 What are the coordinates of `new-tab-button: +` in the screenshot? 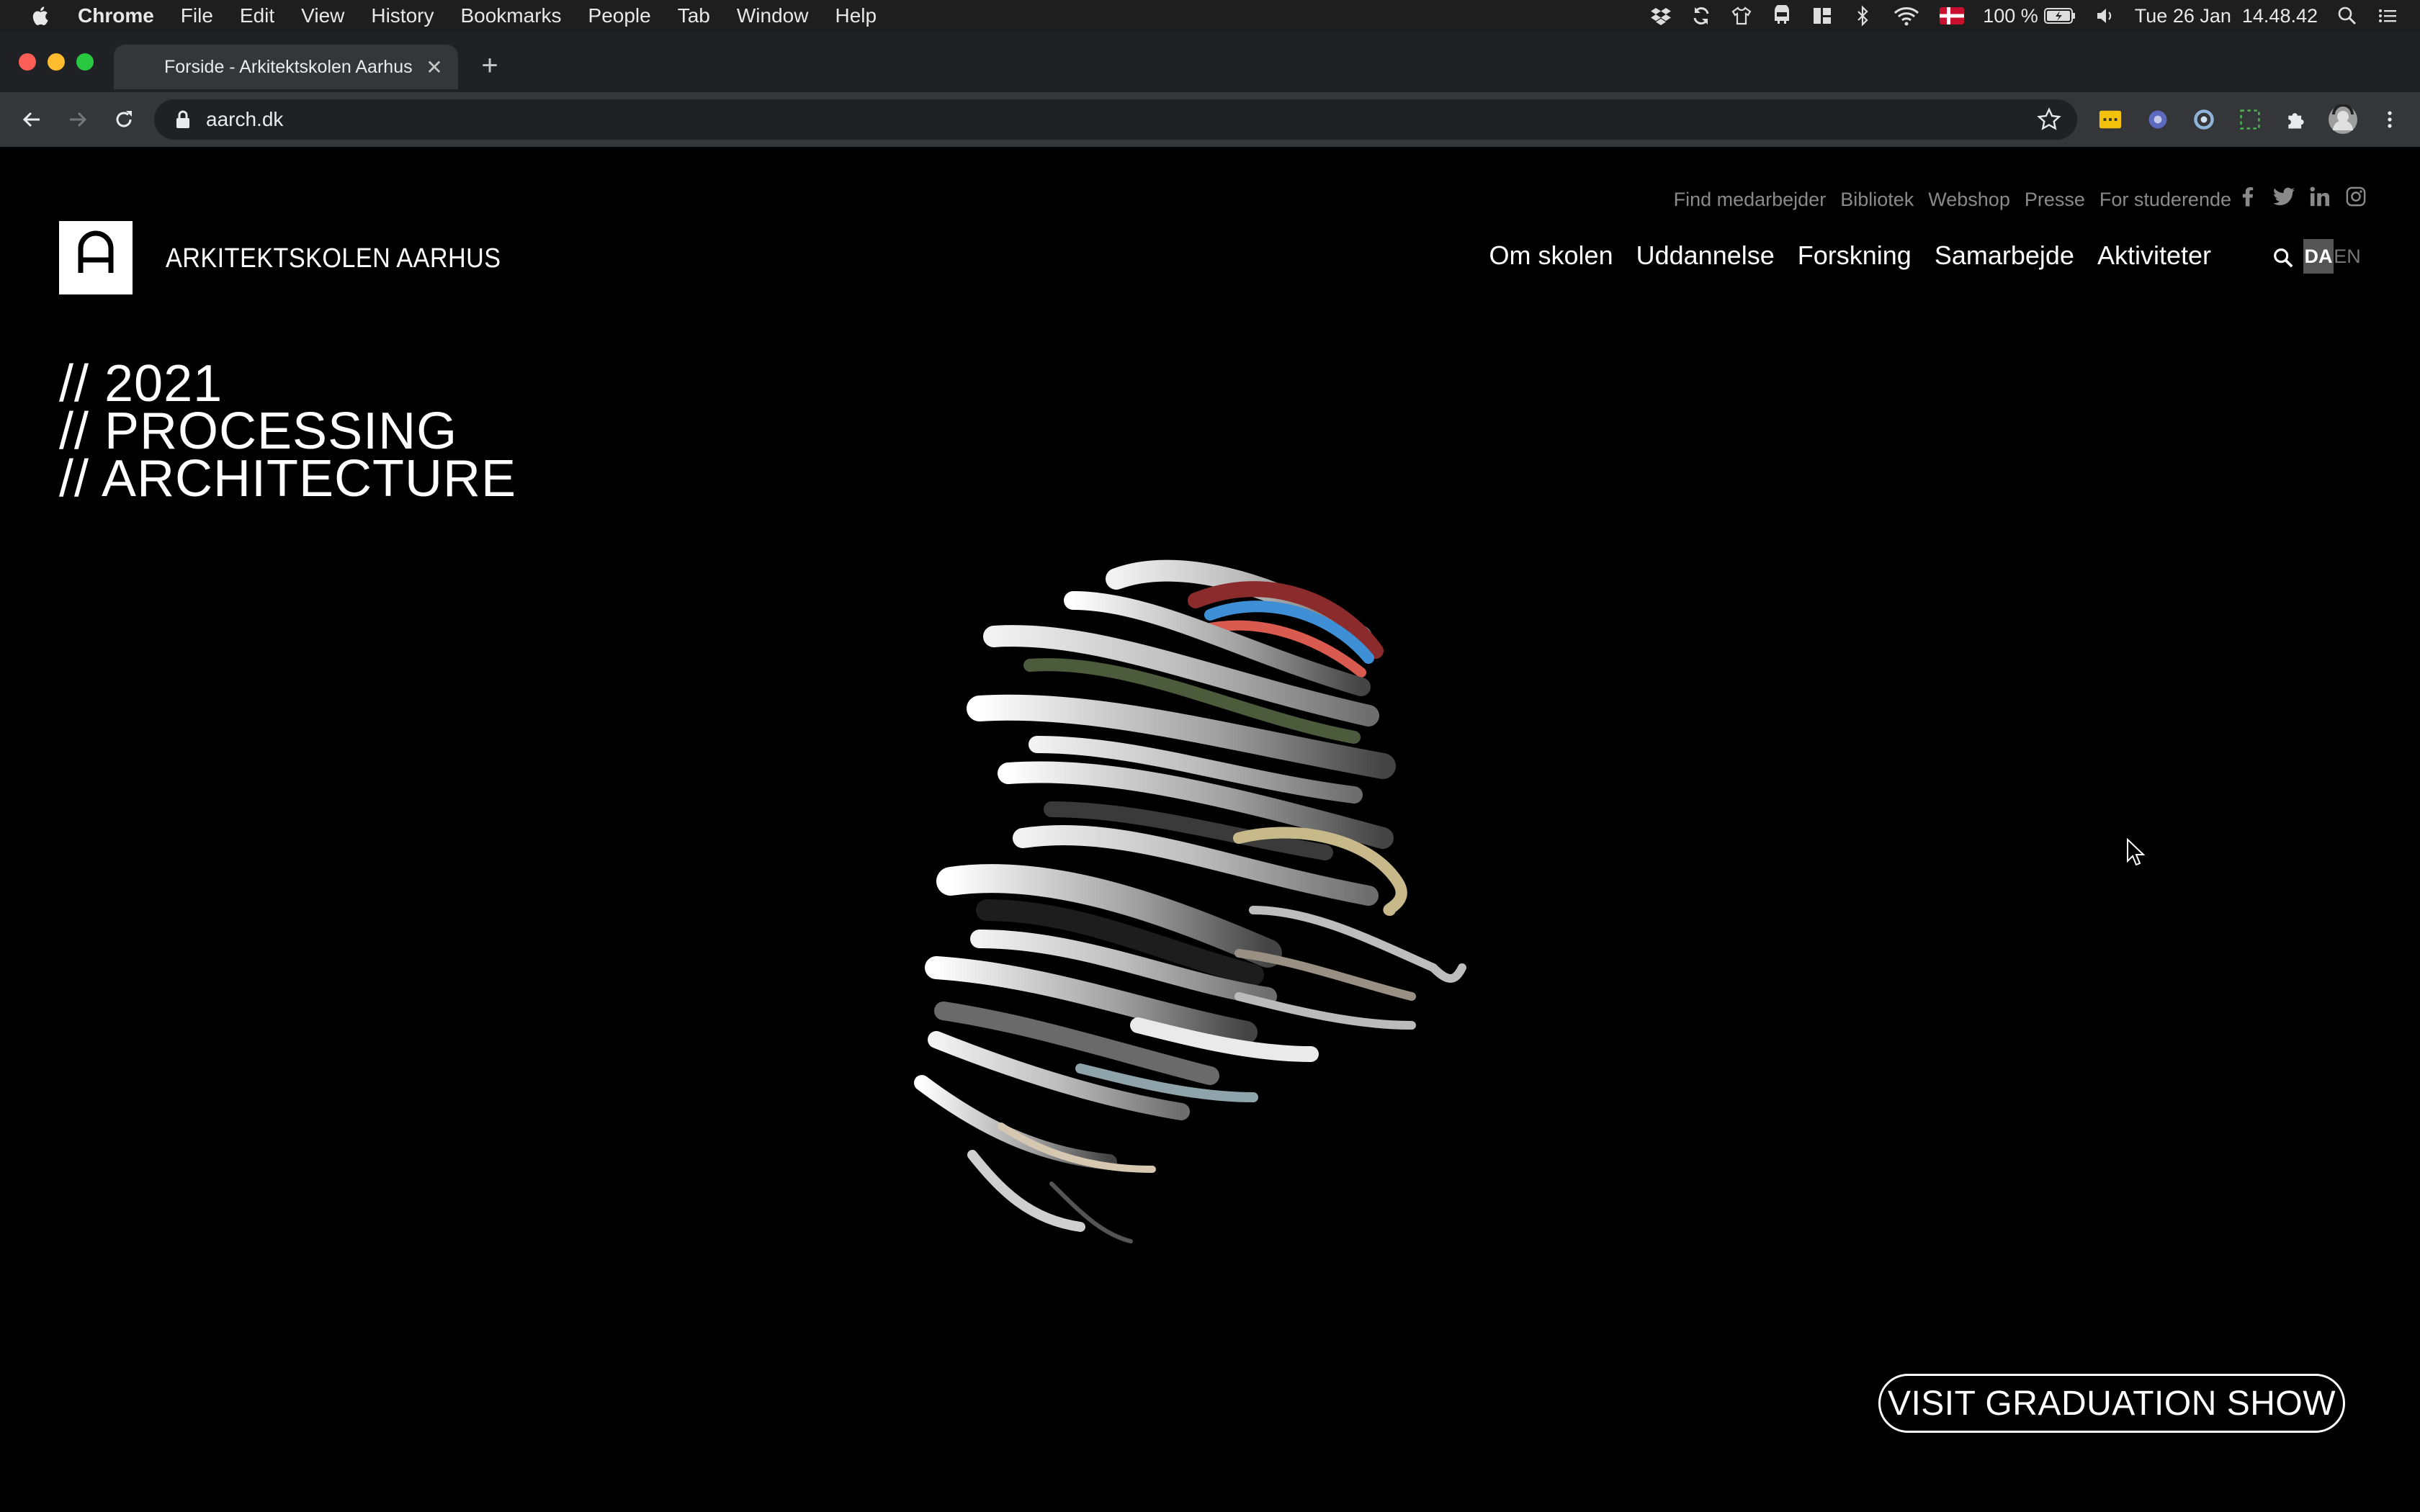 It's located at (490, 65).